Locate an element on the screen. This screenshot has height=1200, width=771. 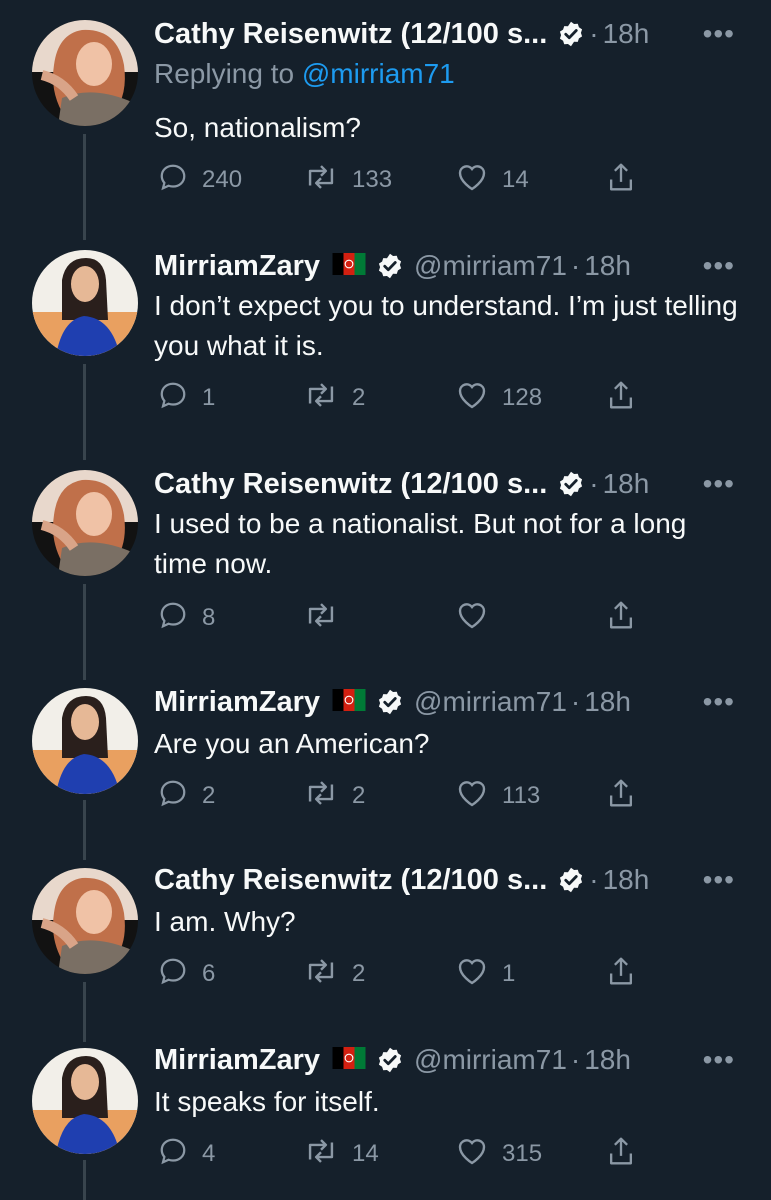
like-button: 128 is located at coordinates (499, 398).